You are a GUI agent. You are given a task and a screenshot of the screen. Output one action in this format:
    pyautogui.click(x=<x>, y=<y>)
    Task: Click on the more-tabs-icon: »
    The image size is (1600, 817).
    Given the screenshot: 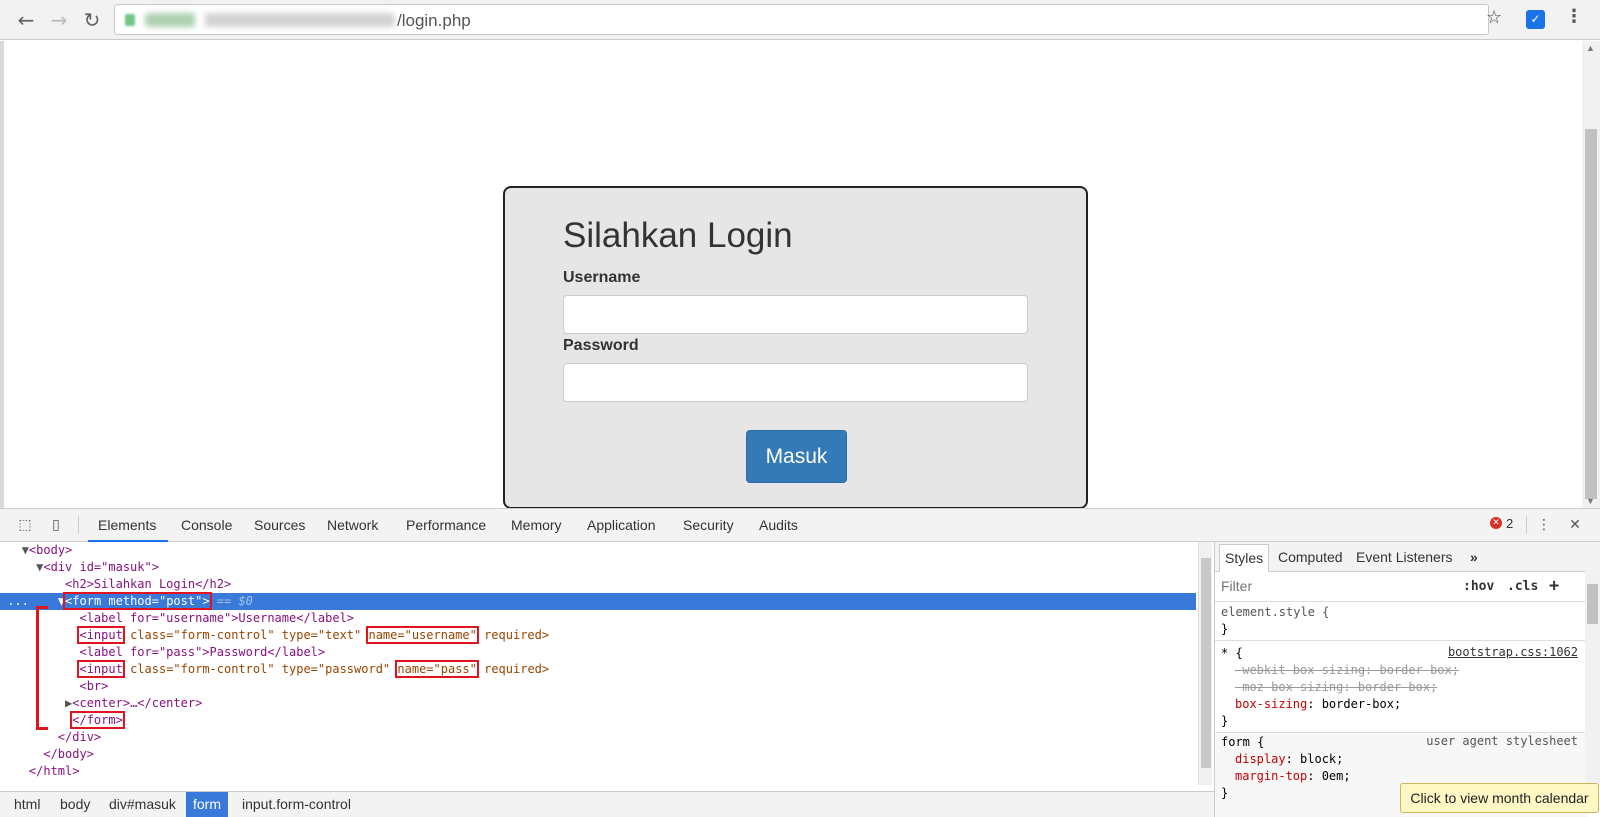 What is the action you would take?
    pyautogui.click(x=1474, y=557)
    